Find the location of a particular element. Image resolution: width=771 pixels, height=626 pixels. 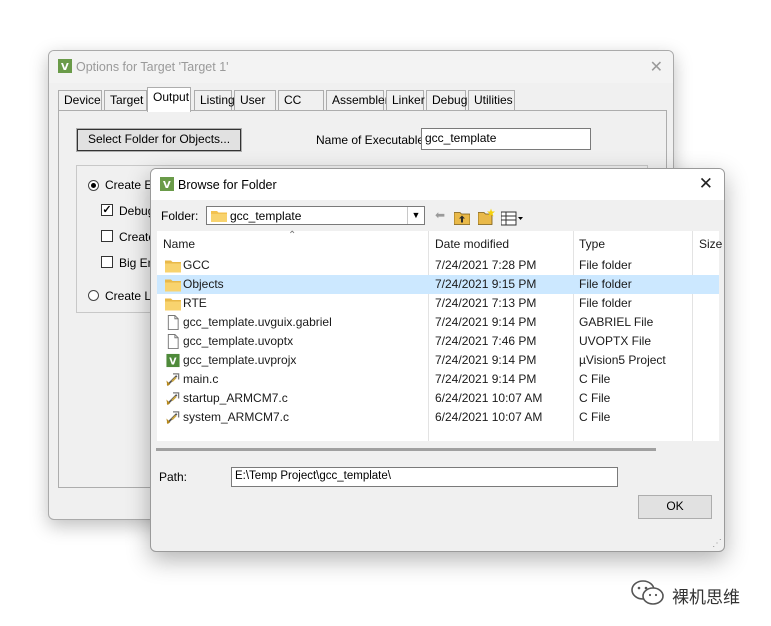

file-list-row: GCC 7/24/2021 7:28 PM File folder is located at coordinates (438, 265).